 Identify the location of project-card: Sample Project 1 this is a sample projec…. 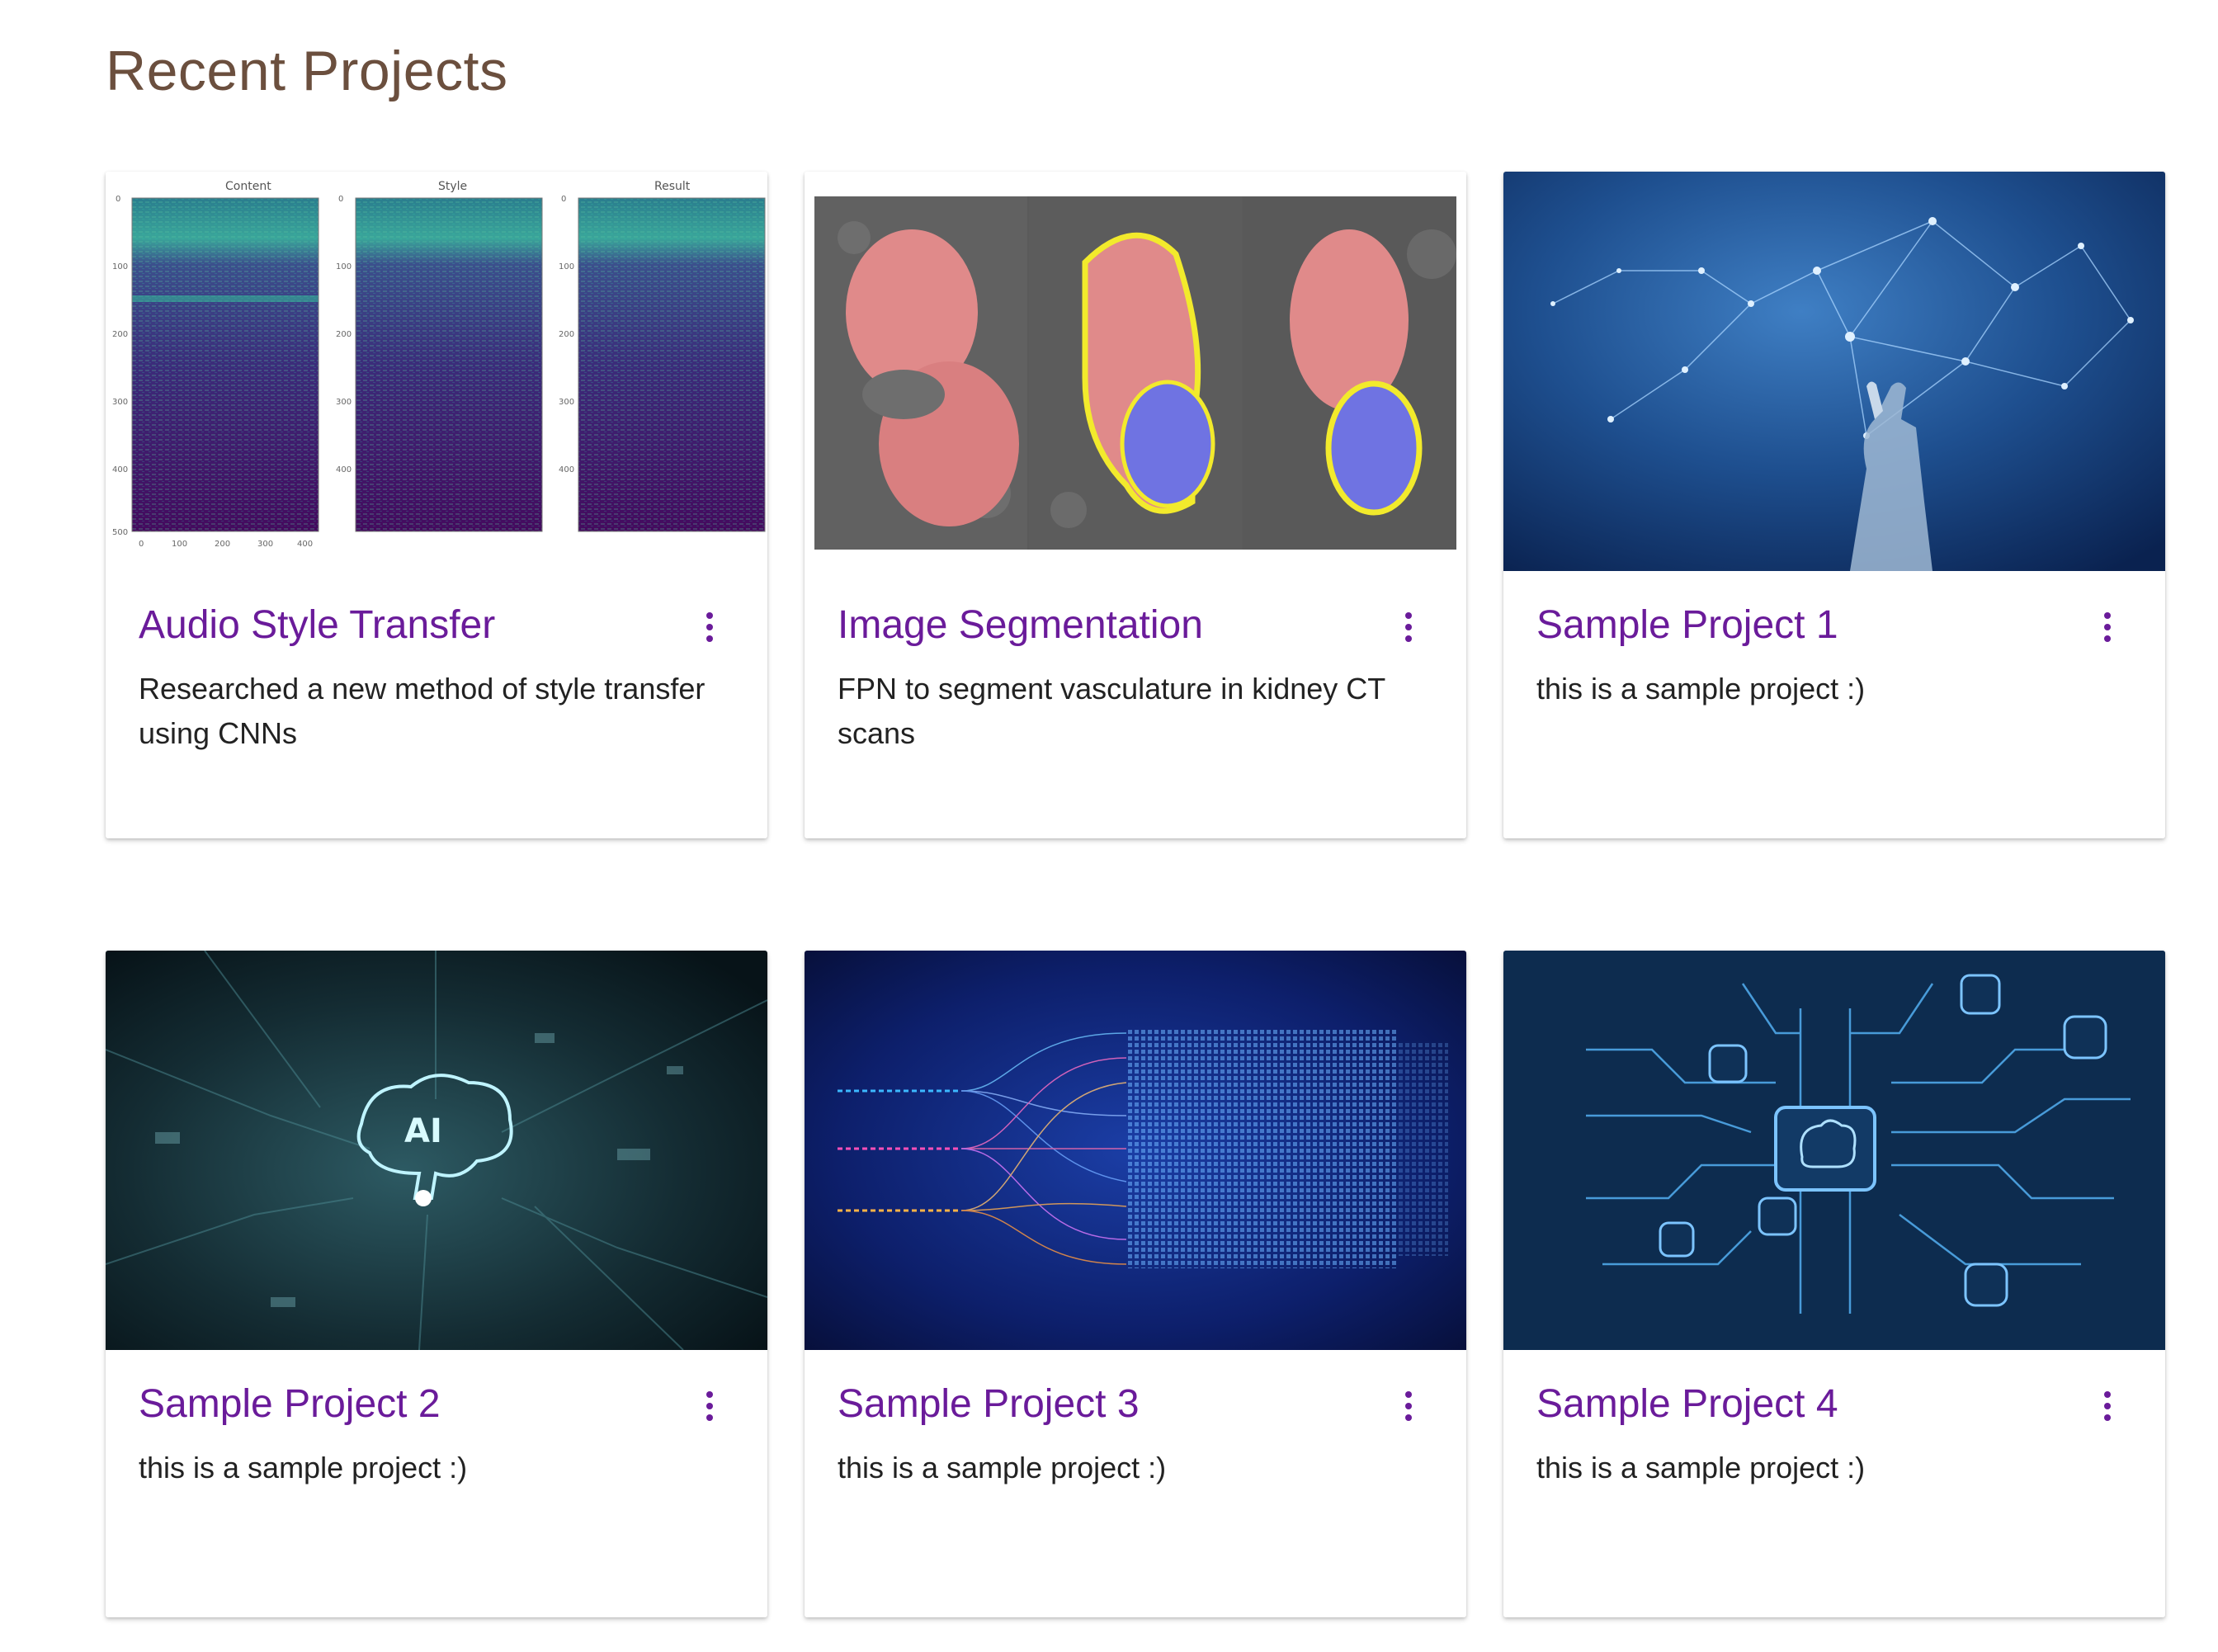
(1834, 505).